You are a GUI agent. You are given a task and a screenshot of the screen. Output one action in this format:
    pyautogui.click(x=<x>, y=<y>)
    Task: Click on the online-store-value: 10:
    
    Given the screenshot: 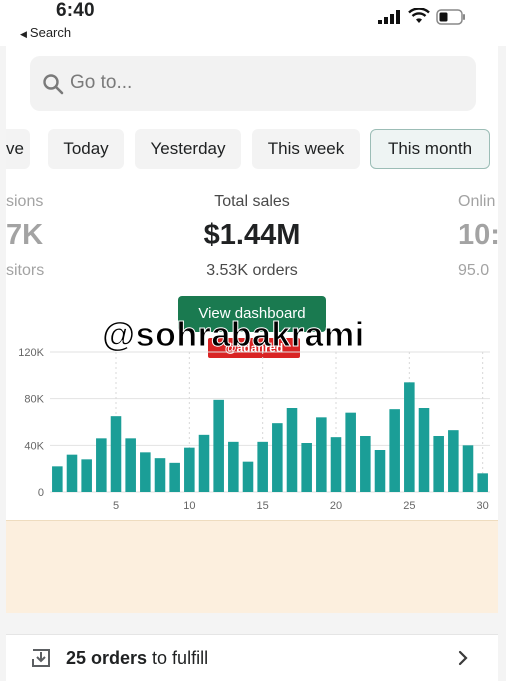 What is the action you would take?
    pyautogui.click(x=479, y=235)
    